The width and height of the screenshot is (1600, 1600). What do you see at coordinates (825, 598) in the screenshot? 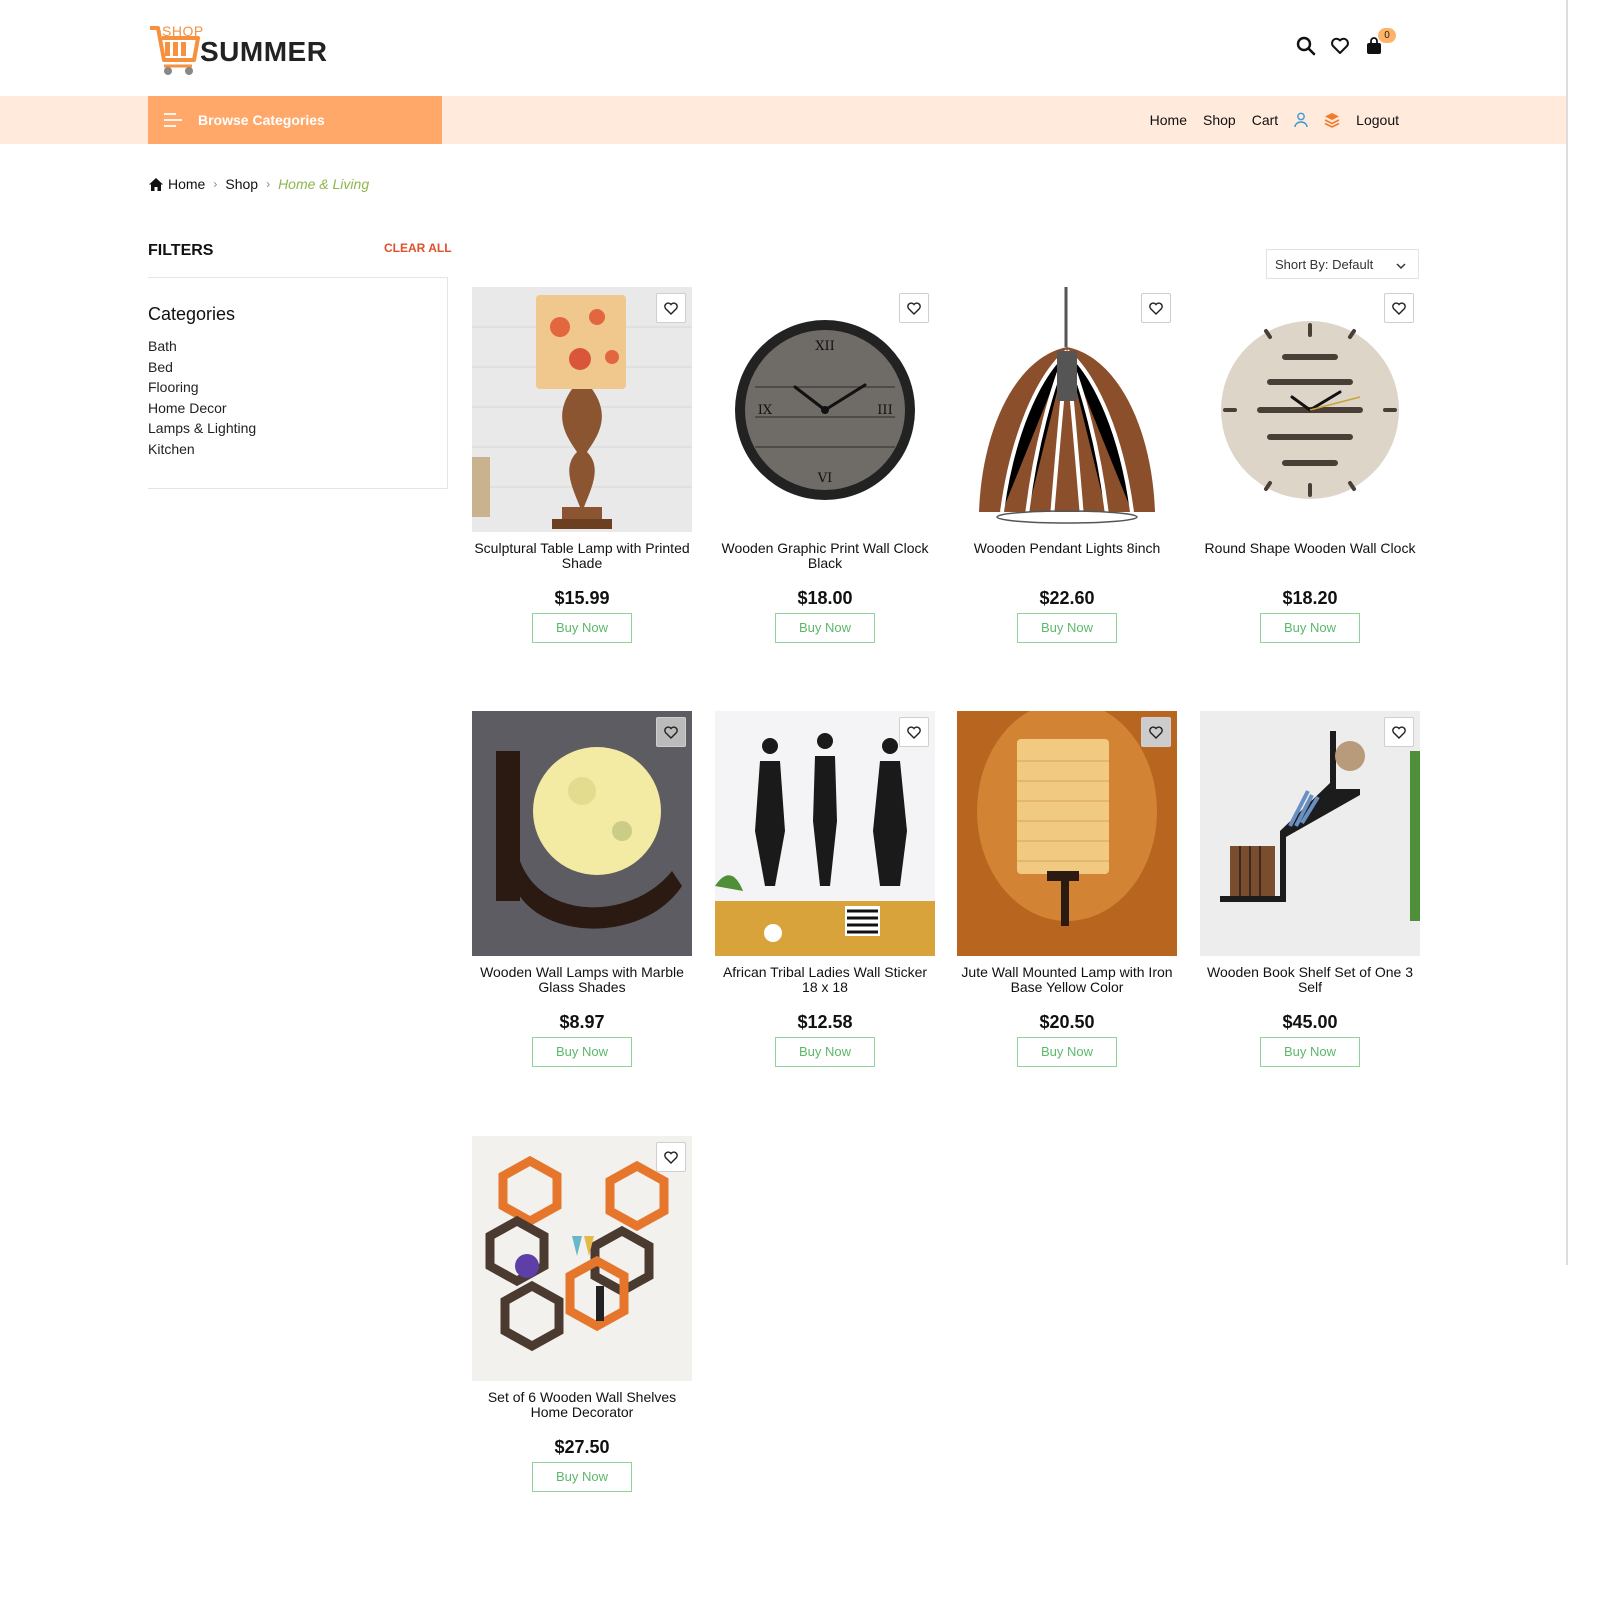
I see `product-price: $18.00` at bounding box center [825, 598].